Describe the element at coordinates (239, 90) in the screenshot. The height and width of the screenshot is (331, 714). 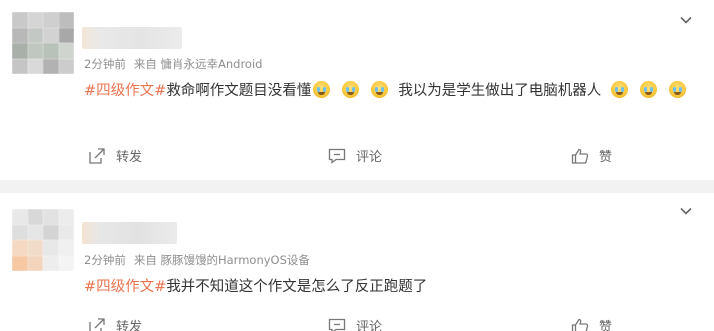
I see `post-text-part: 救命啊作文题目没看懂` at that location.